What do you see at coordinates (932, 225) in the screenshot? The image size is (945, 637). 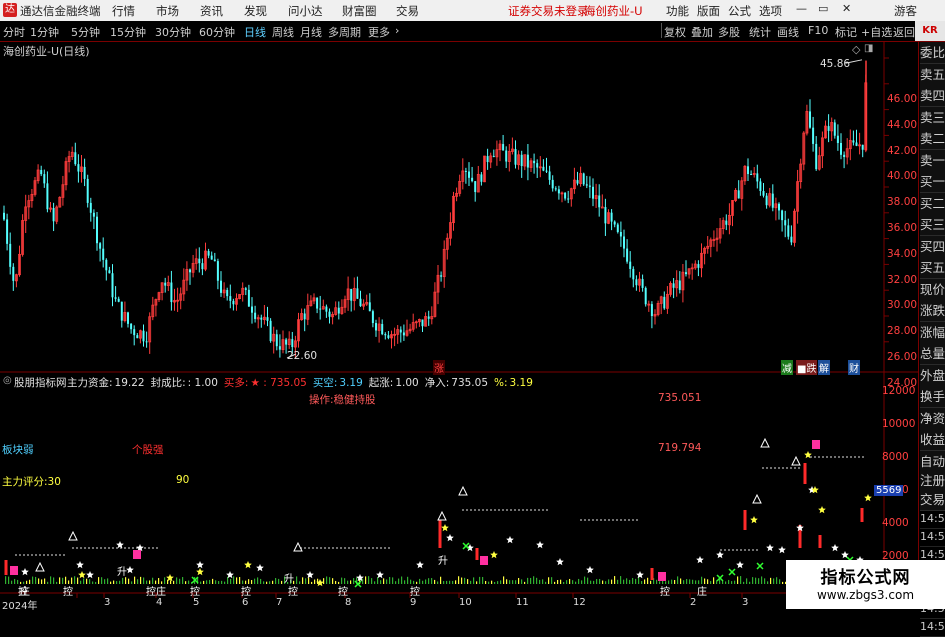 I see `side-item-8: 买三` at bounding box center [932, 225].